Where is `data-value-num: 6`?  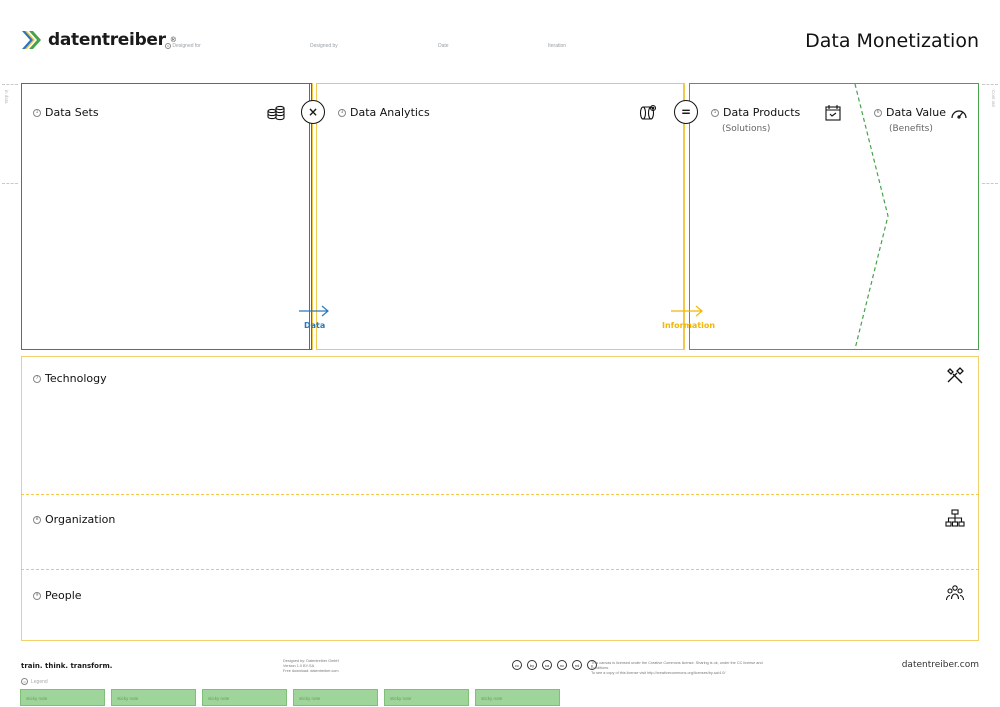 data-value-num: 6 is located at coordinates (878, 112).